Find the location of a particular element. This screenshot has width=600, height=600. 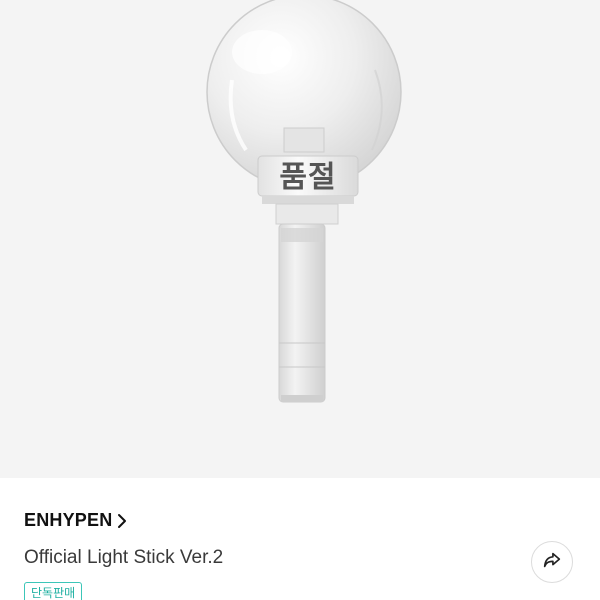

product-title: Official Light Stick Ver.2 is located at coordinates (124, 557).